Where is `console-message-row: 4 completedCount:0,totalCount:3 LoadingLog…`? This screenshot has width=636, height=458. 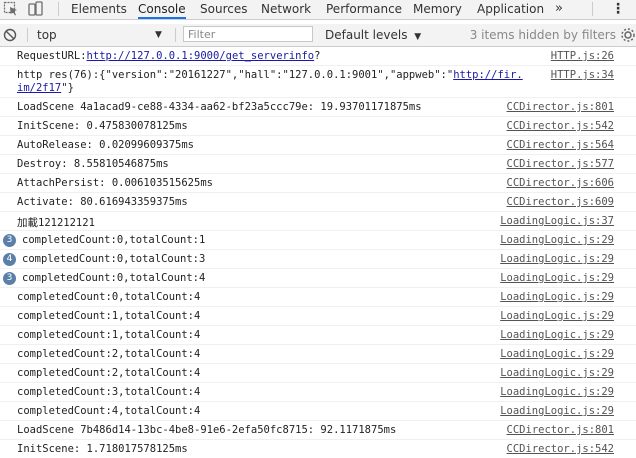
console-message-row: 4 completedCount:0,totalCount:3 LoadingLog… is located at coordinates (318, 259).